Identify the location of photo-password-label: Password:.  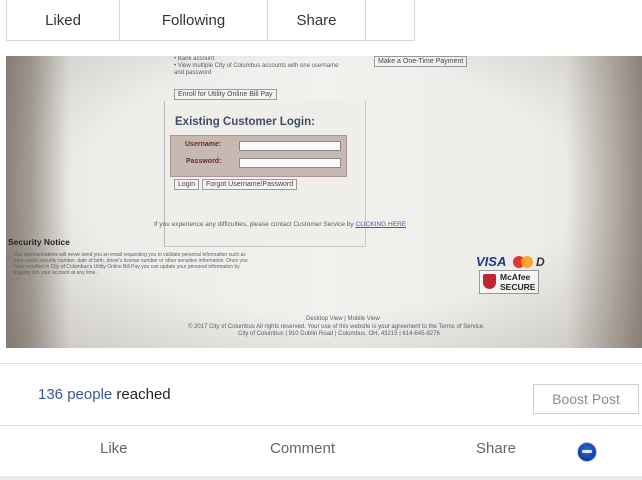
(204, 161).